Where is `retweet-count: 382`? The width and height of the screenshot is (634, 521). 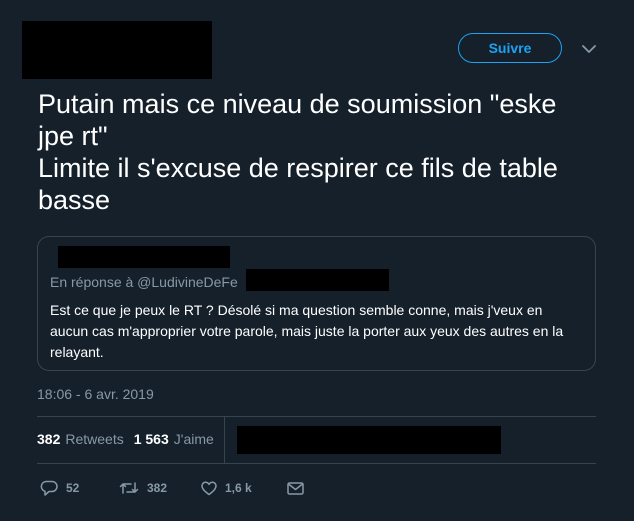 retweet-count: 382 is located at coordinates (157, 488).